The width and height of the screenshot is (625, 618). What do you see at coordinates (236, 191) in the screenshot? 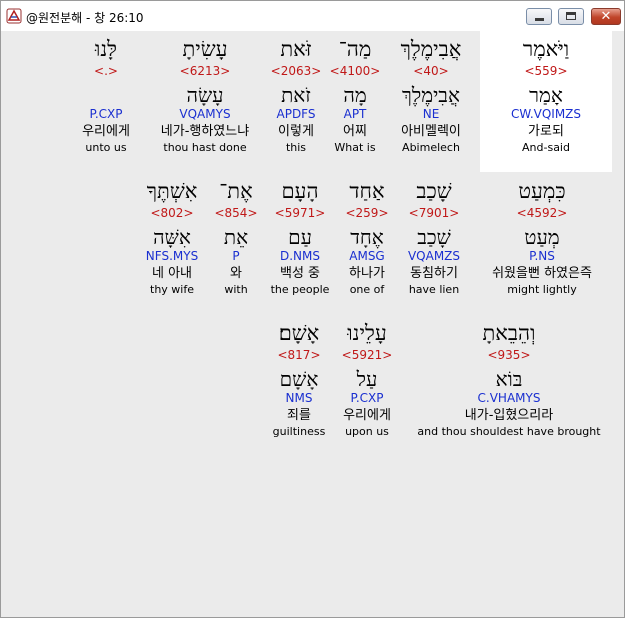
I see `hebrew-word: אֶת־` at bounding box center [236, 191].